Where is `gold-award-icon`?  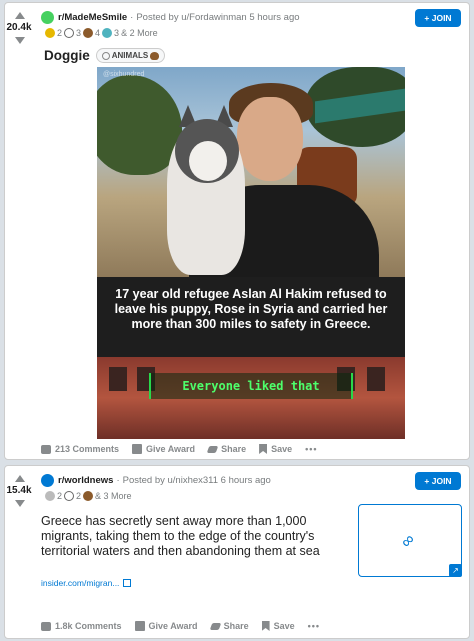 gold-award-icon is located at coordinates (50, 33).